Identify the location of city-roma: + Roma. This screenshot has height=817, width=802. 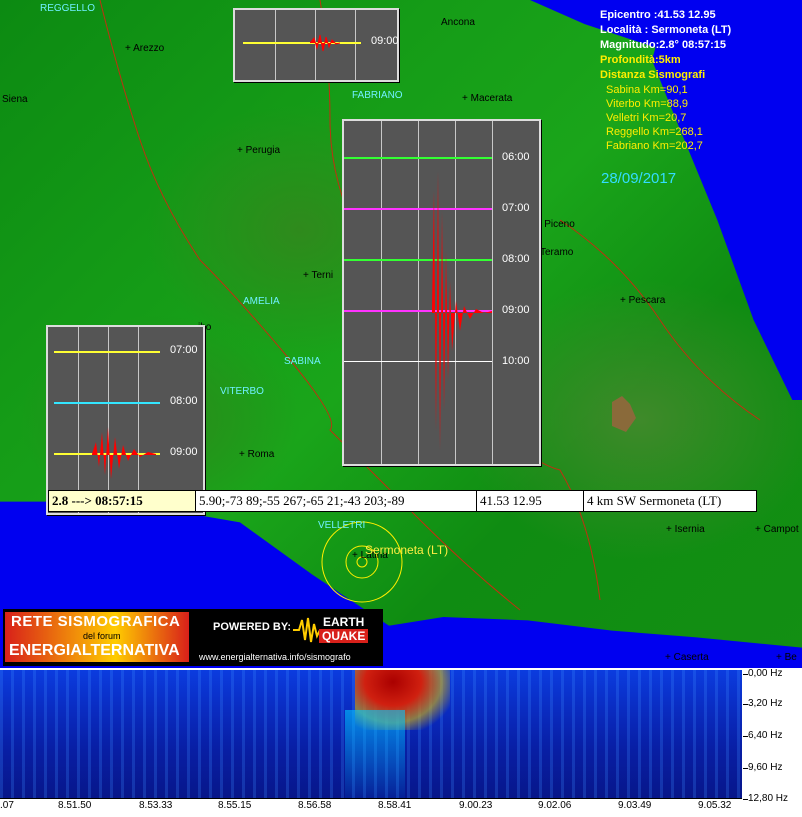
(257, 454).